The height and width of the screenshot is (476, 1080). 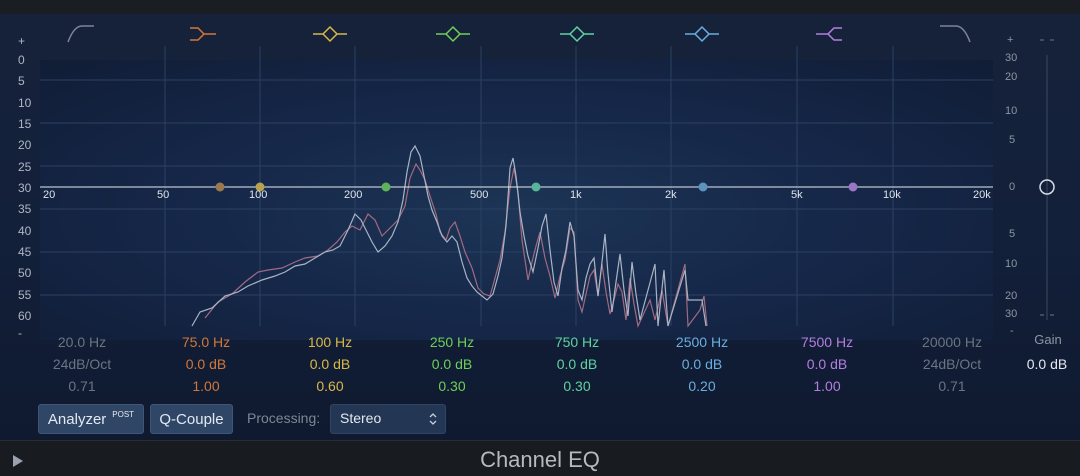 What do you see at coordinates (191, 419) in the screenshot?
I see `q-couple-button: Q-Couple` at bounding box center [191, 419].